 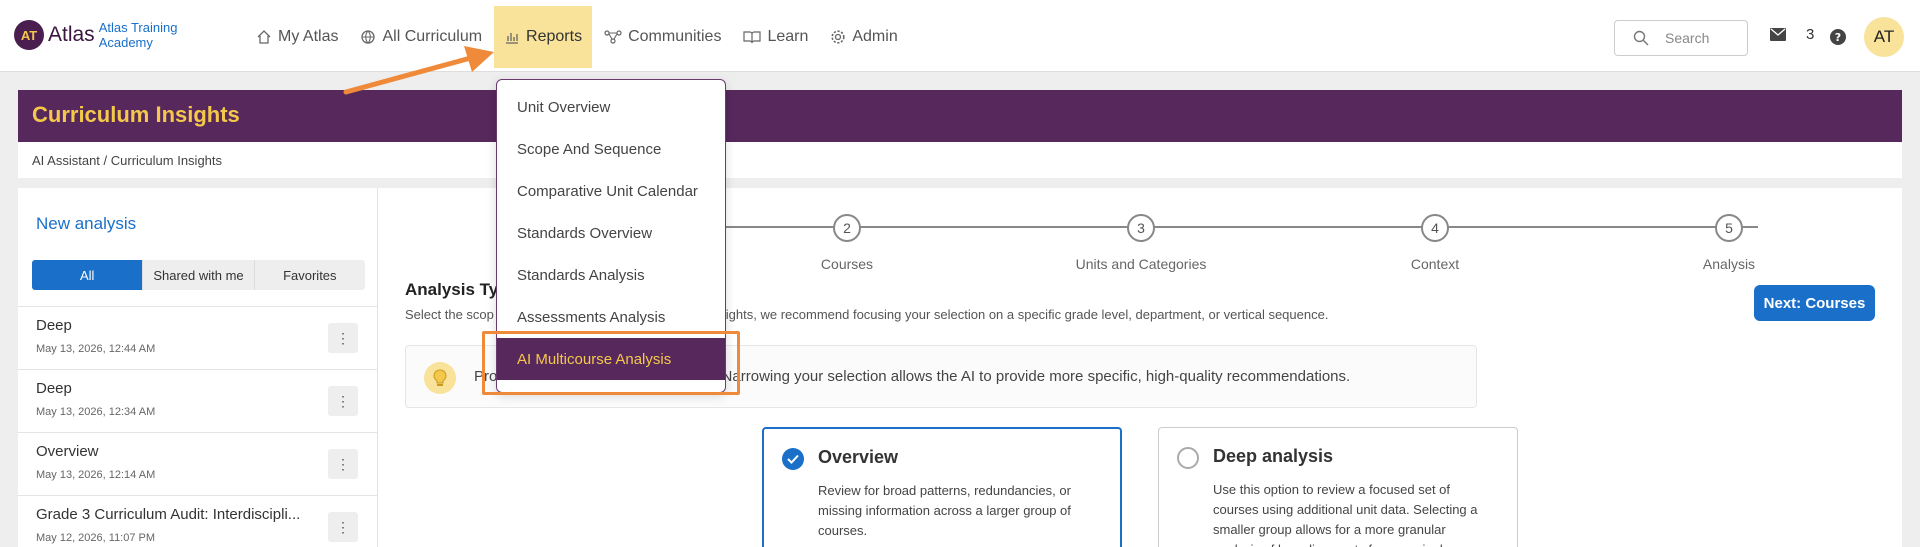 What do you see at coordinates (138, 35) in the screenshot?
I see `logo-subtitle: Atlas Training Academy` at bounding box center [138, 35].